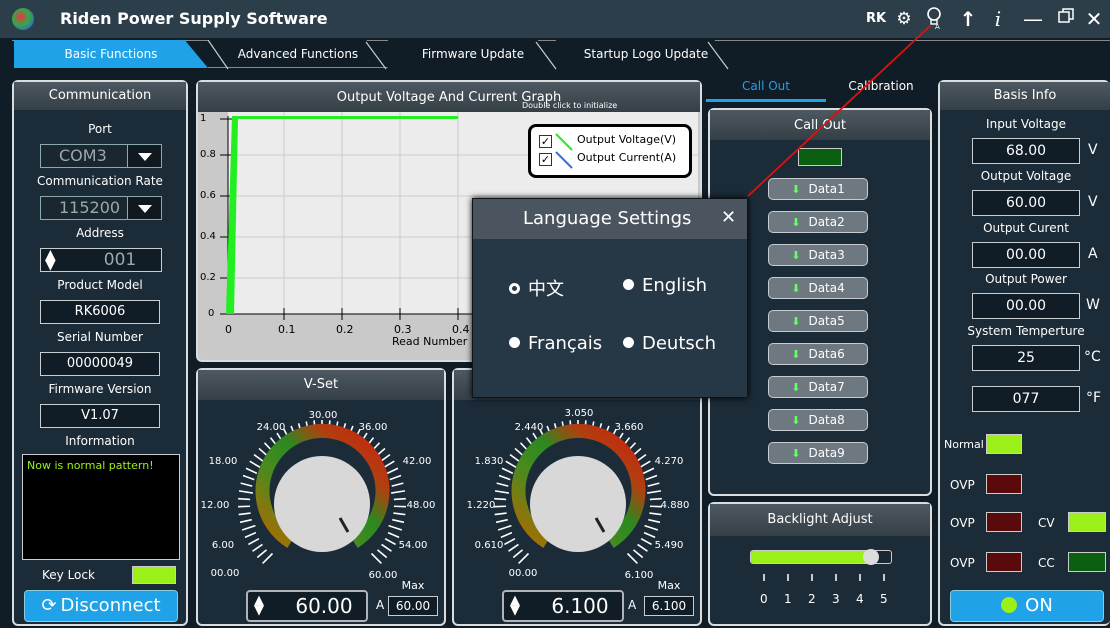 The width and height of the screenshot is (1110, 628). I want to click on address-spinbox: ▲ ▼ 001, so click(101, 260).